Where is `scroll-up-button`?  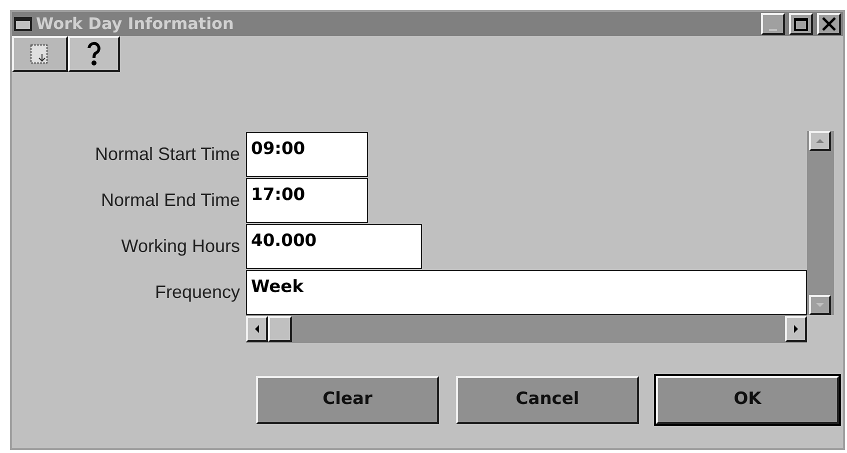
scroll-up-button is located at coordinates (820, 141).